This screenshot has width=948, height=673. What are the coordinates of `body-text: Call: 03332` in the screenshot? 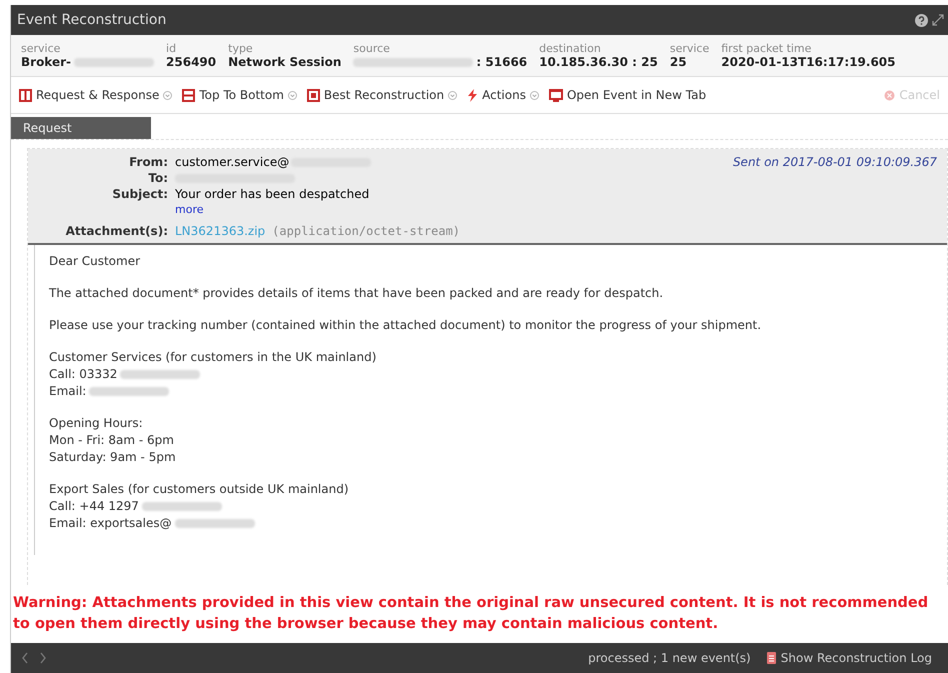 It's located at (83, 374).